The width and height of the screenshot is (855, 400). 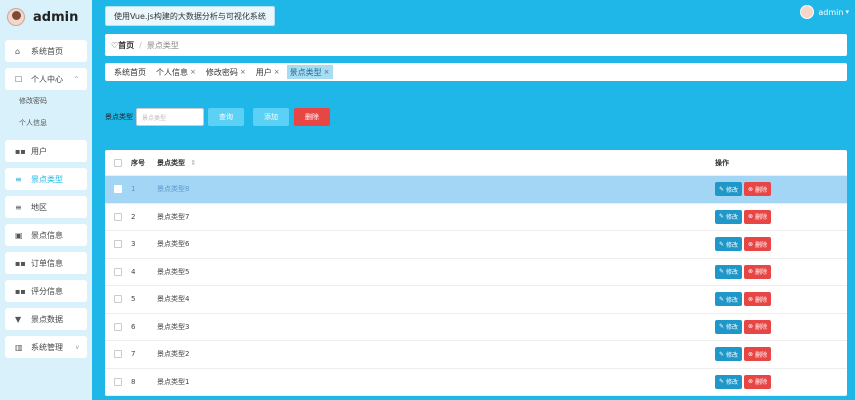 I want to click on breadcrumb-home: ♡首页, so click(x=122, y=45).